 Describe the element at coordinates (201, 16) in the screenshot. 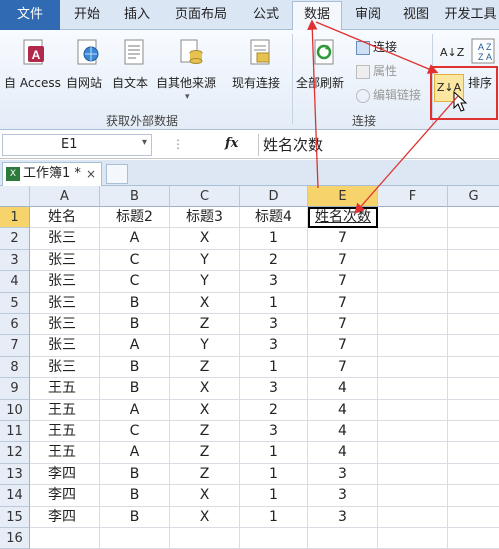

I see `tab-page-layout: 页面布局` at that location.